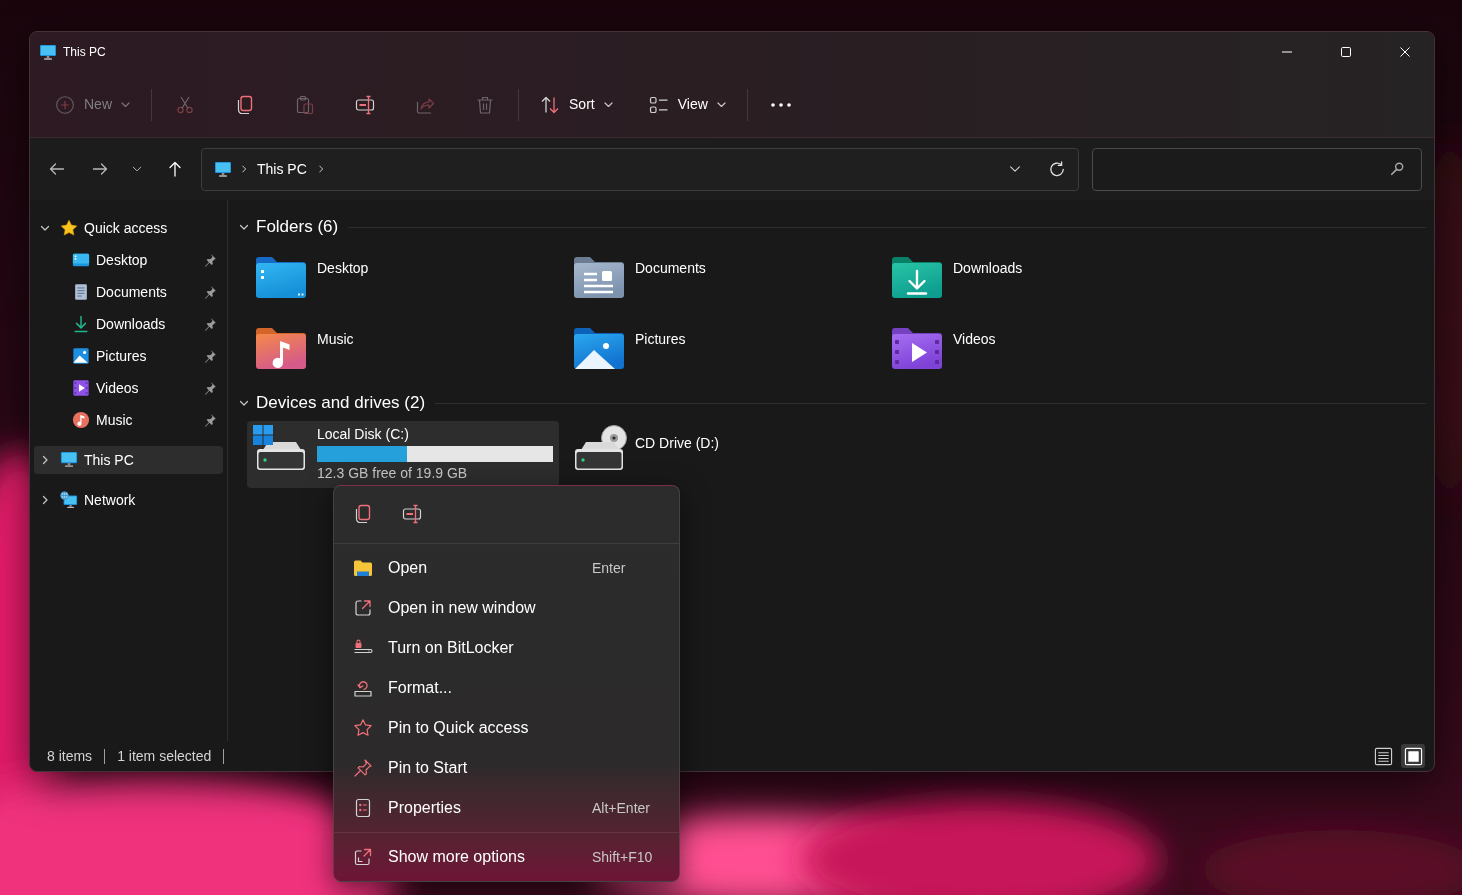  Describe the element at coordinates (721, 354) in the screenshot. I see `folder-tile: Pictures` at that location.